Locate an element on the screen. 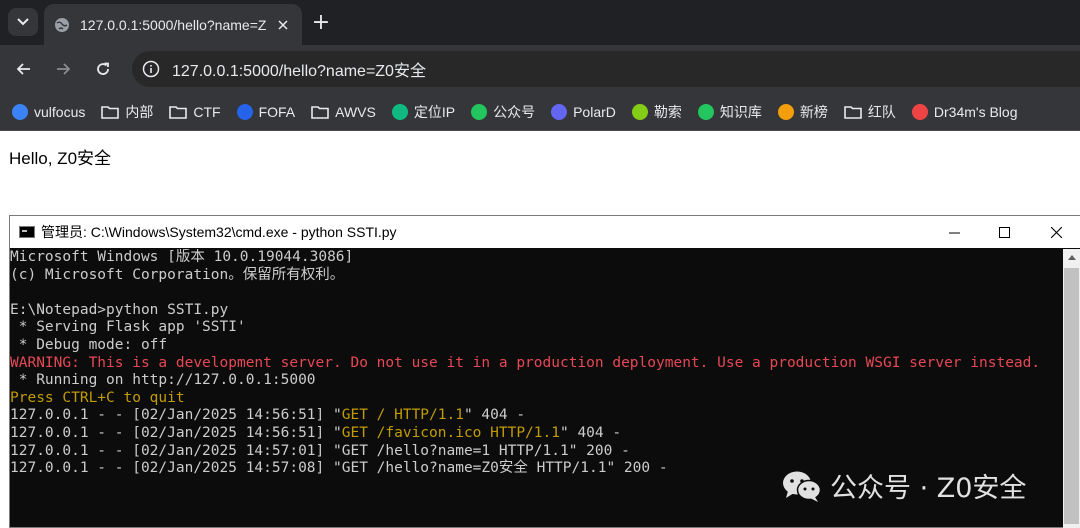 Image resolution: width=1080 pixels, height=528 pixels. plus-circle-icon is located at coordinates (639, 111).